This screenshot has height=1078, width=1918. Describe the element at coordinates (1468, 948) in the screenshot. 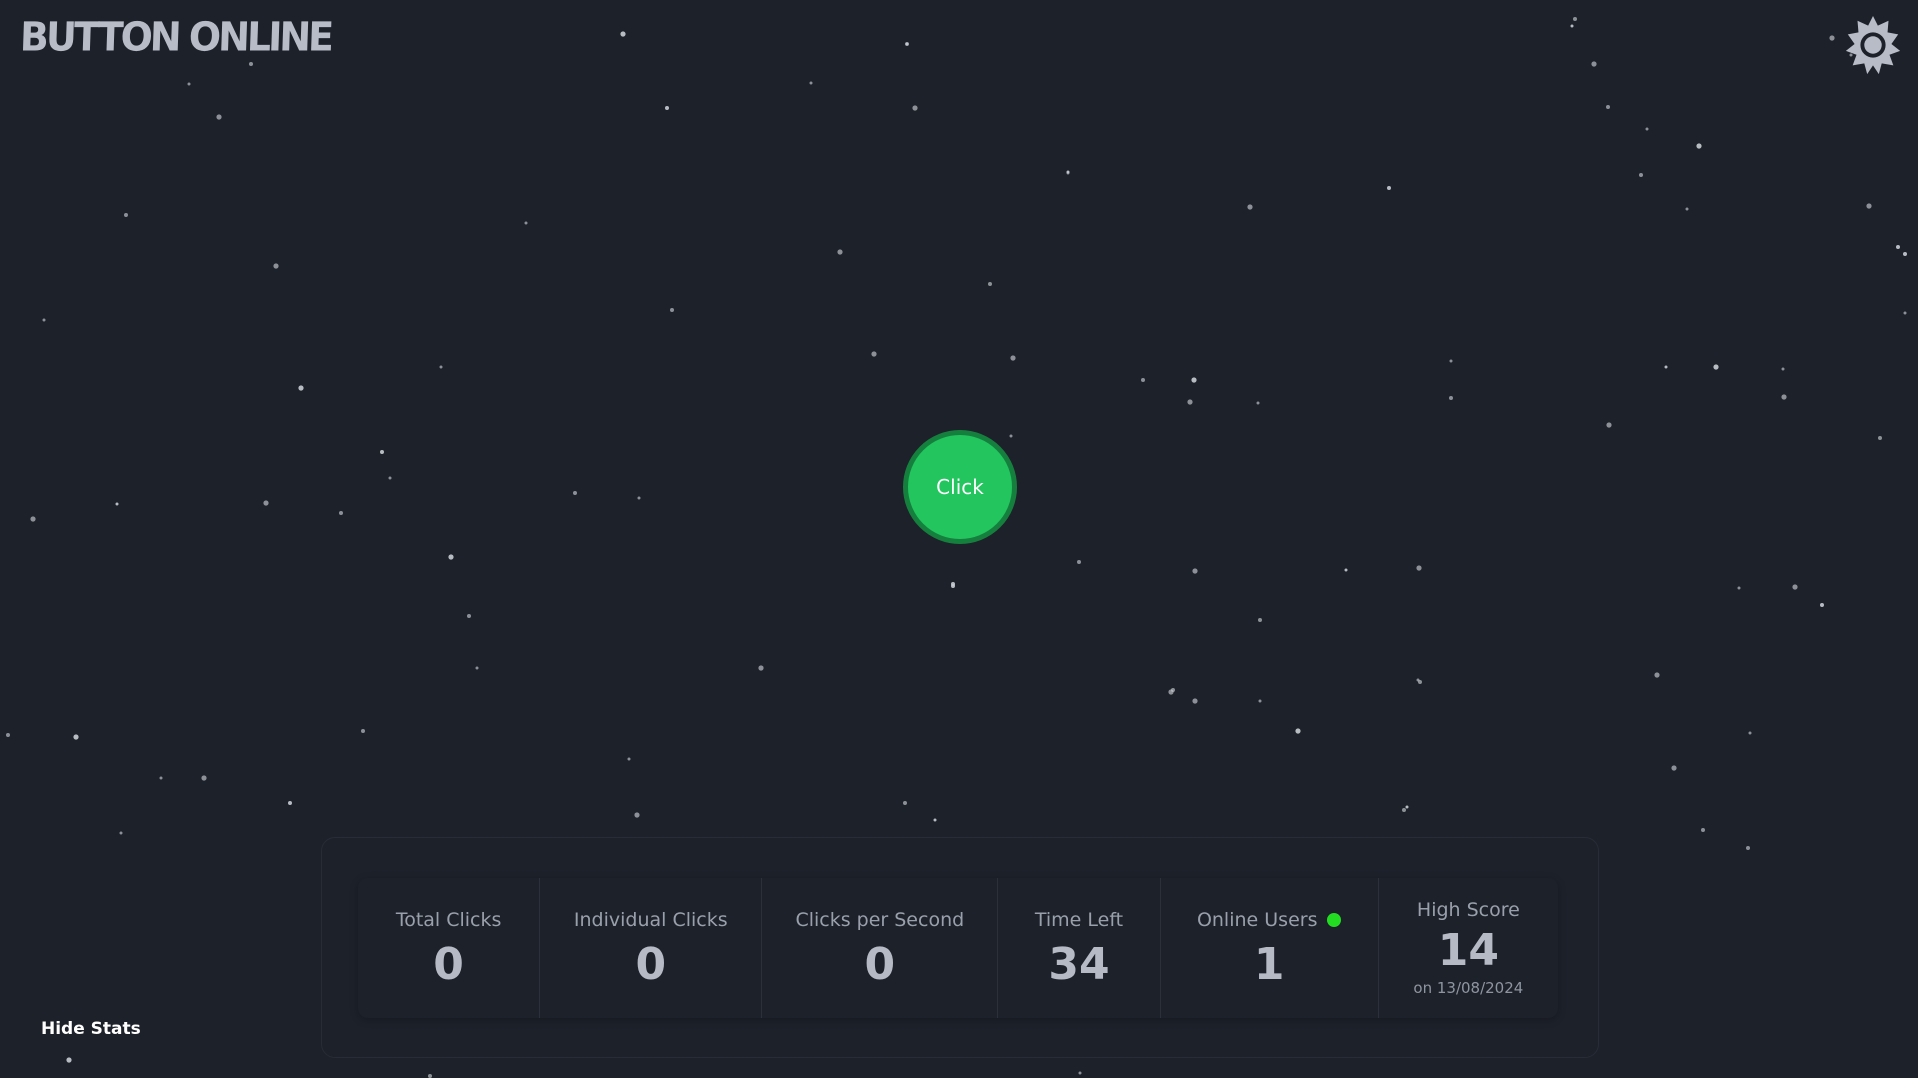

I see `stat-high-score: High Score 14 on 13/08/2024` at that location.